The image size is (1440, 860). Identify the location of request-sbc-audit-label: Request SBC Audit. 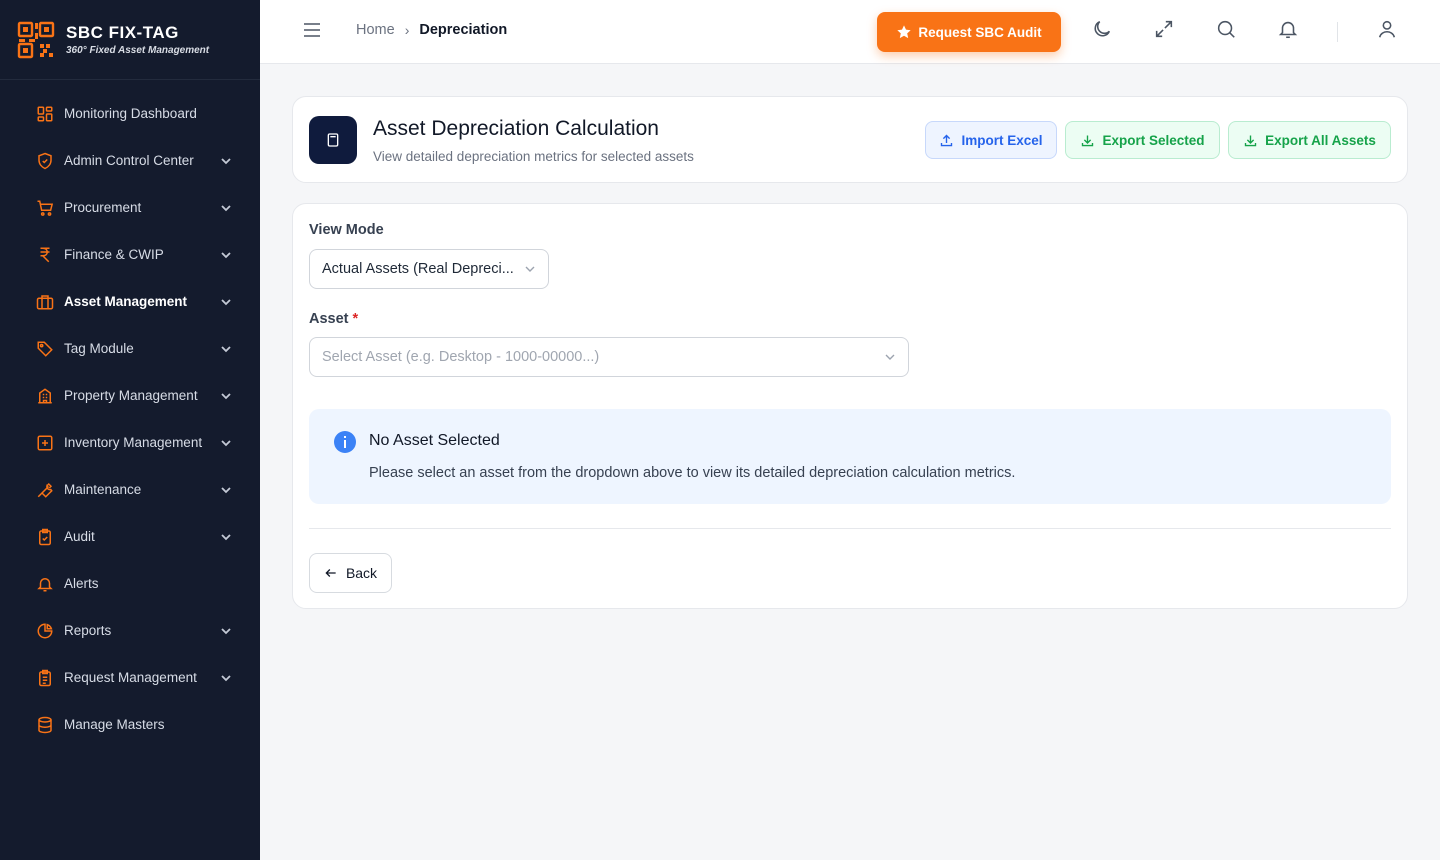
(980, 32).